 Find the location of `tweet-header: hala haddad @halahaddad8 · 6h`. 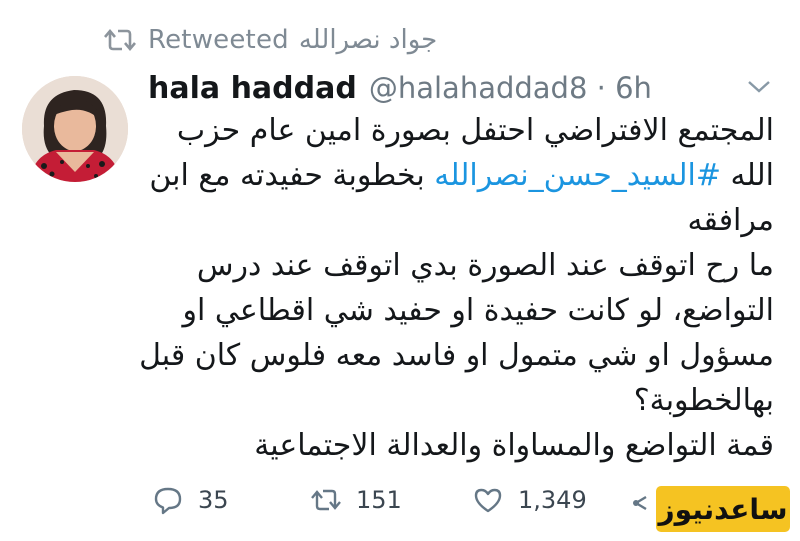

tweet-header: hala haddad @halahaddad8 · 6h is located at coordinates (400, 88).